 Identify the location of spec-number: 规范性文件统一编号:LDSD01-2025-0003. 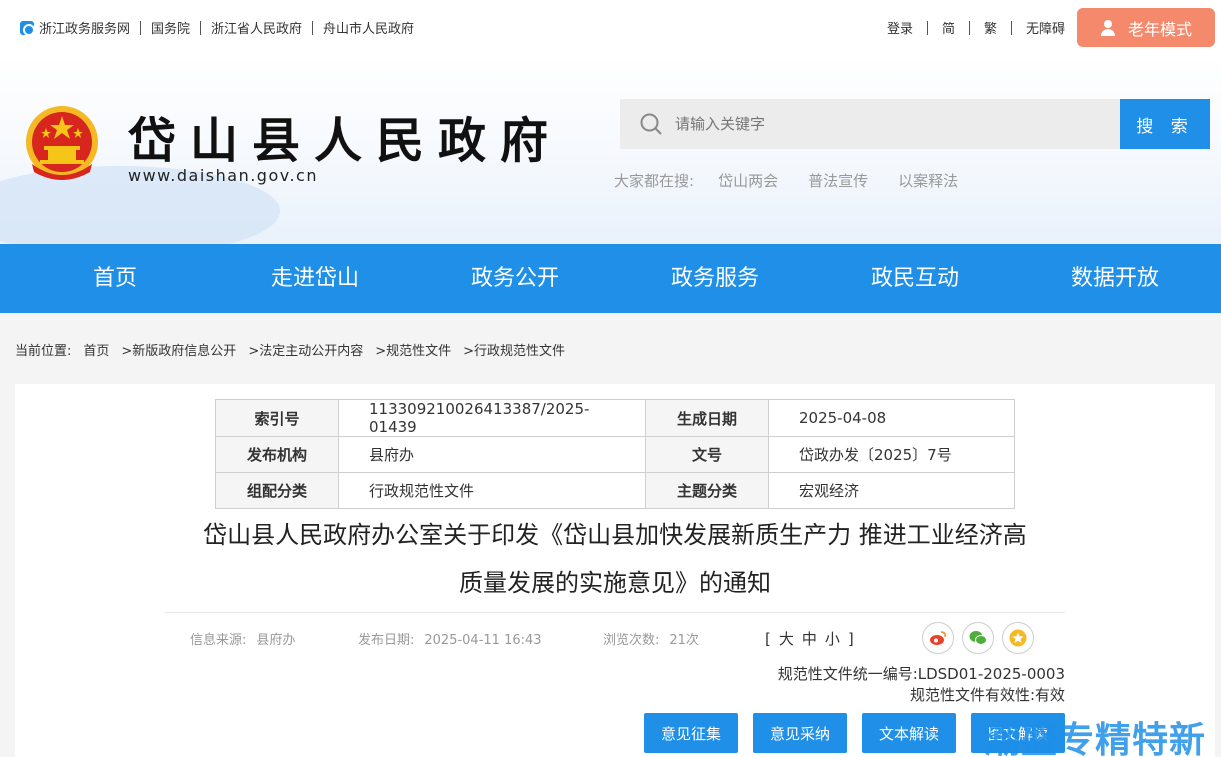
(921, 674).